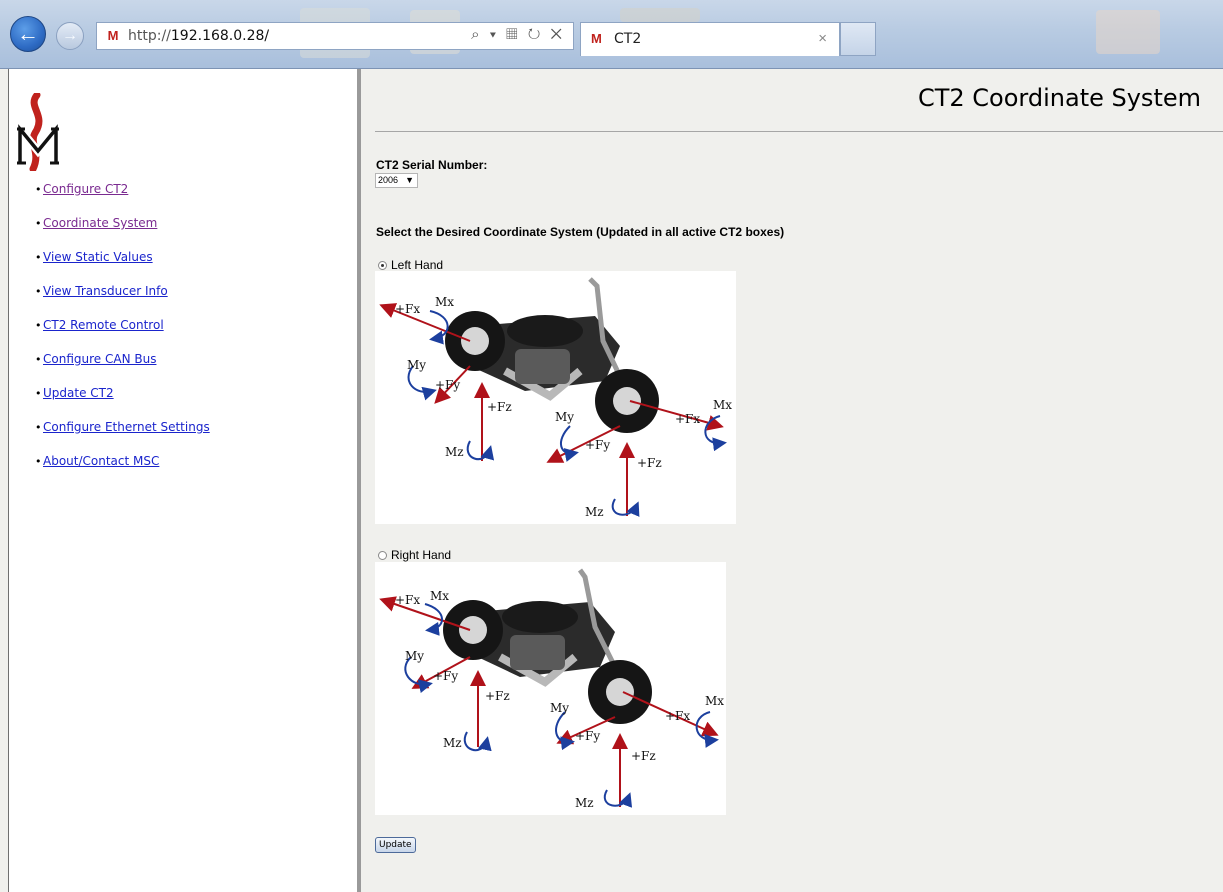 This screenshot has height=892, width=1223. Describe the element at coordinates (858, 39) in the screenshot. I see `new-tab-button` at that location.